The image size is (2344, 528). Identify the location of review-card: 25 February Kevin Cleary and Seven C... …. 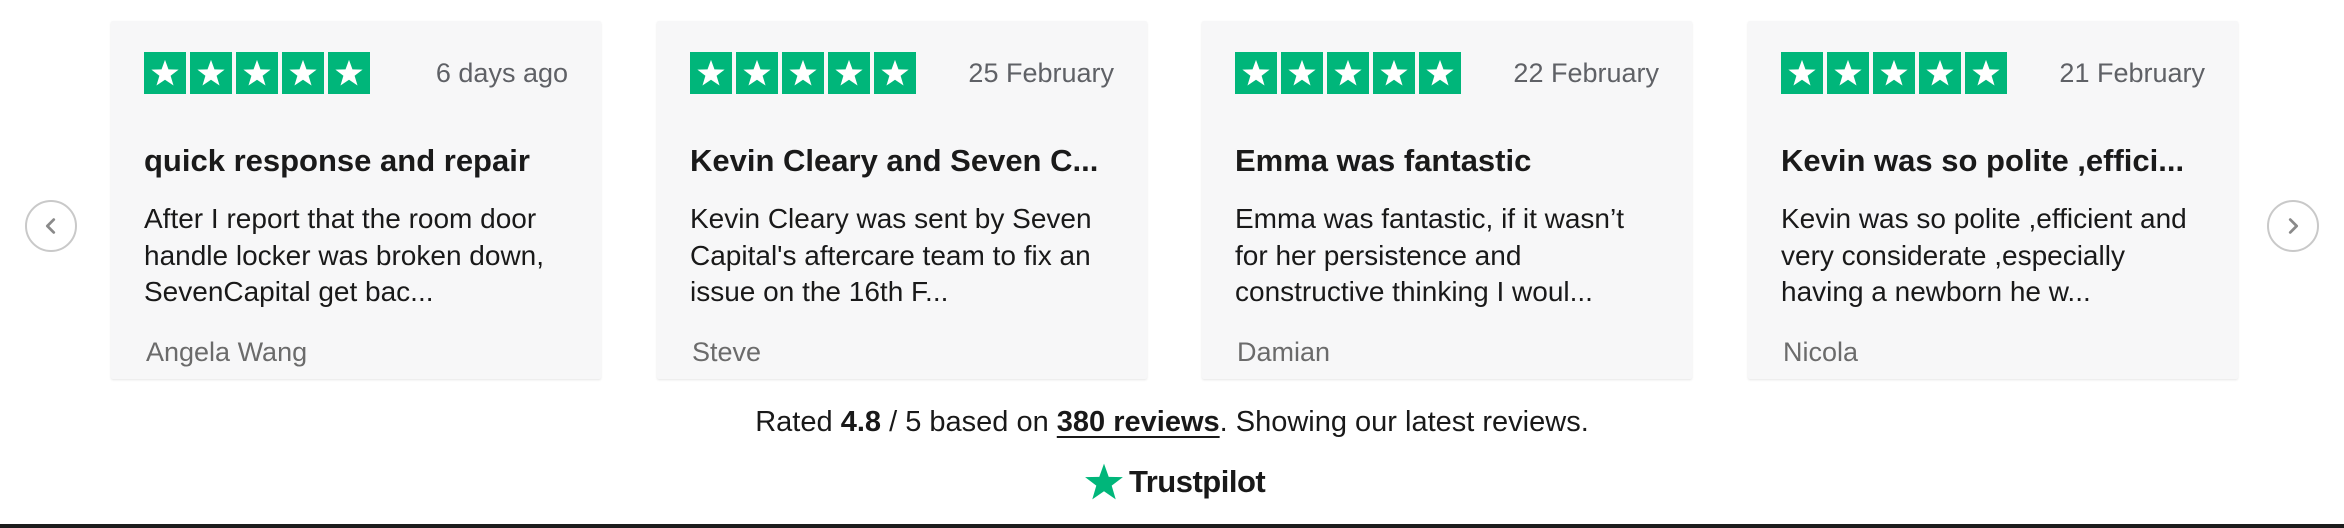
(902, 200).